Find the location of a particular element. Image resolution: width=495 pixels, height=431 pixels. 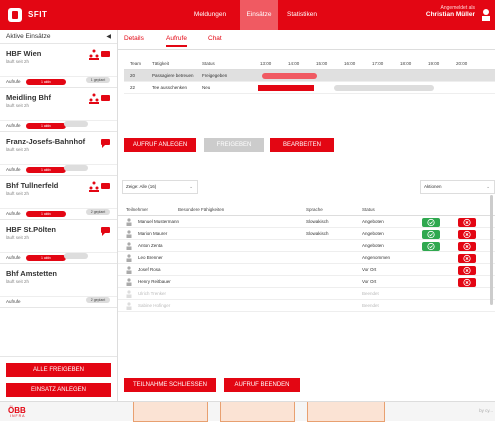

timeline-row: 22 Tee ausschenken Neu is located at coordinates (309, 88).